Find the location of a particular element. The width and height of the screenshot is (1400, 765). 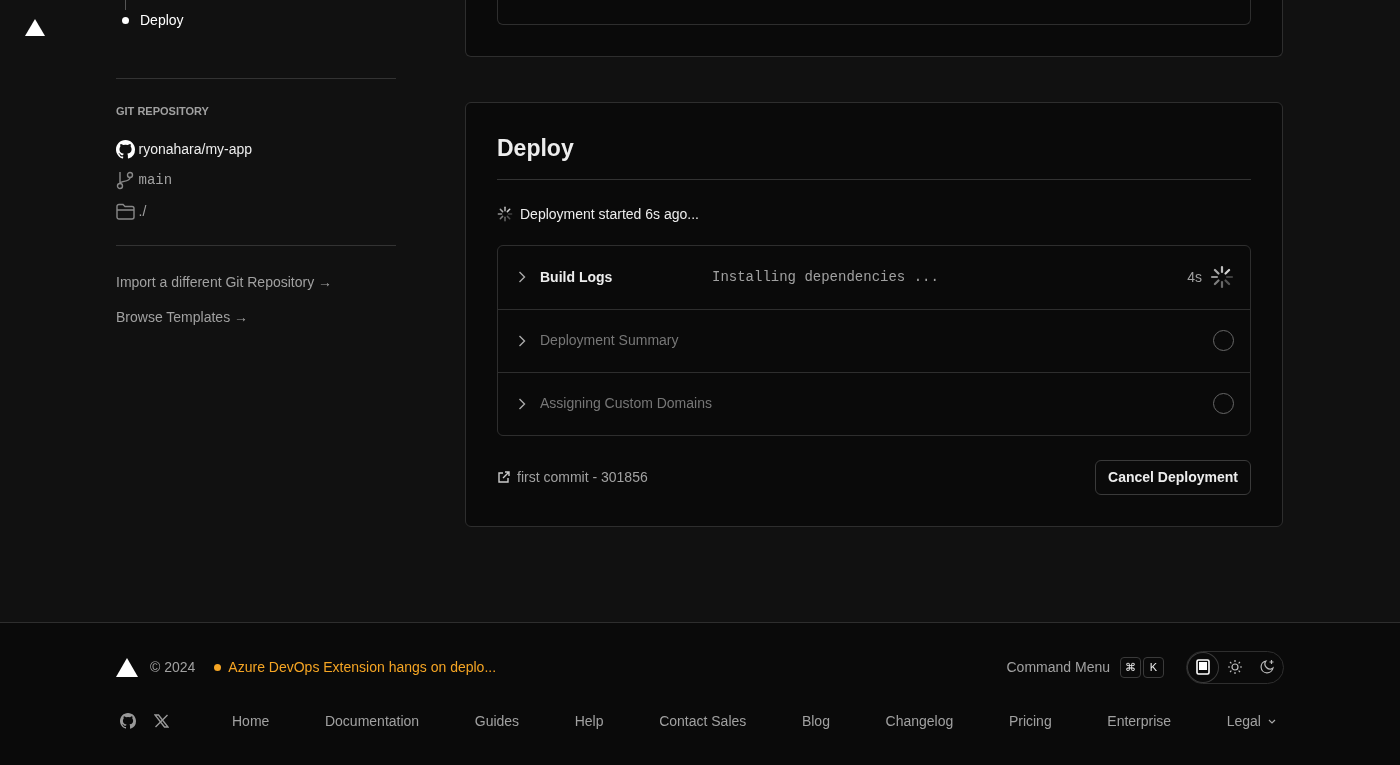

x-icon is located at coordinates (161, 721).